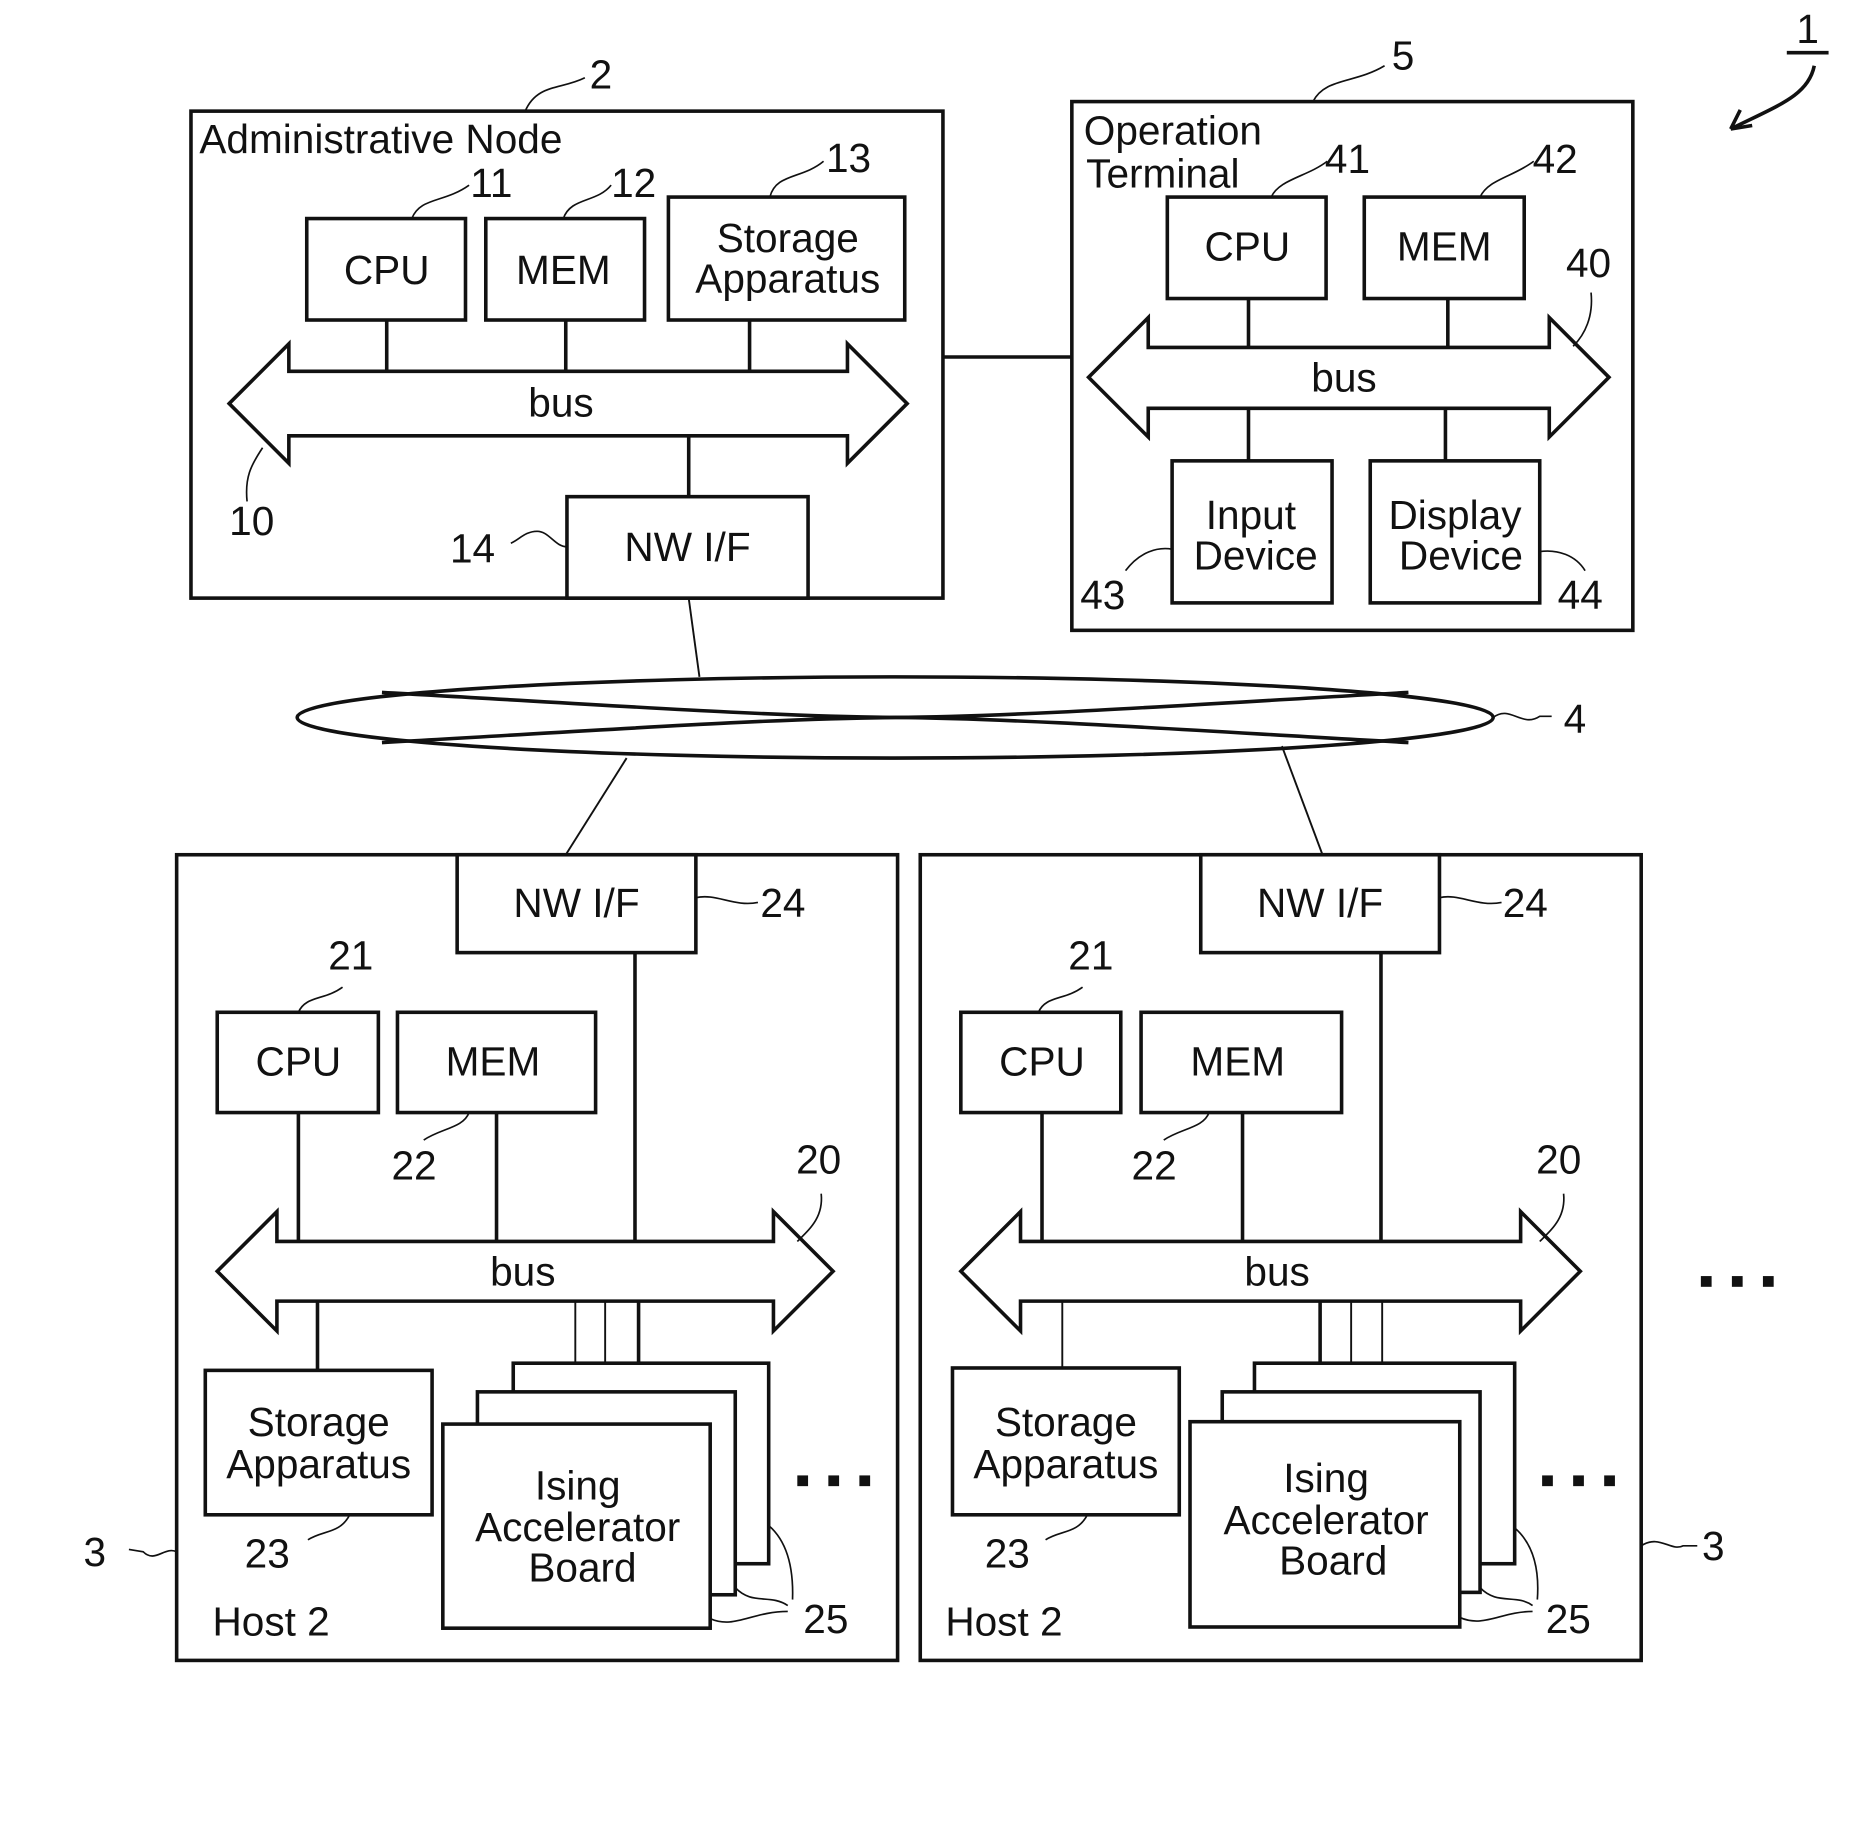 The height and width of the screenshot is (1836, 1862). What do you see at coordinates (1444, 246) in the screenshot?
I see `terminal-mem-label: MEM` at bounding box center [1444, 246].